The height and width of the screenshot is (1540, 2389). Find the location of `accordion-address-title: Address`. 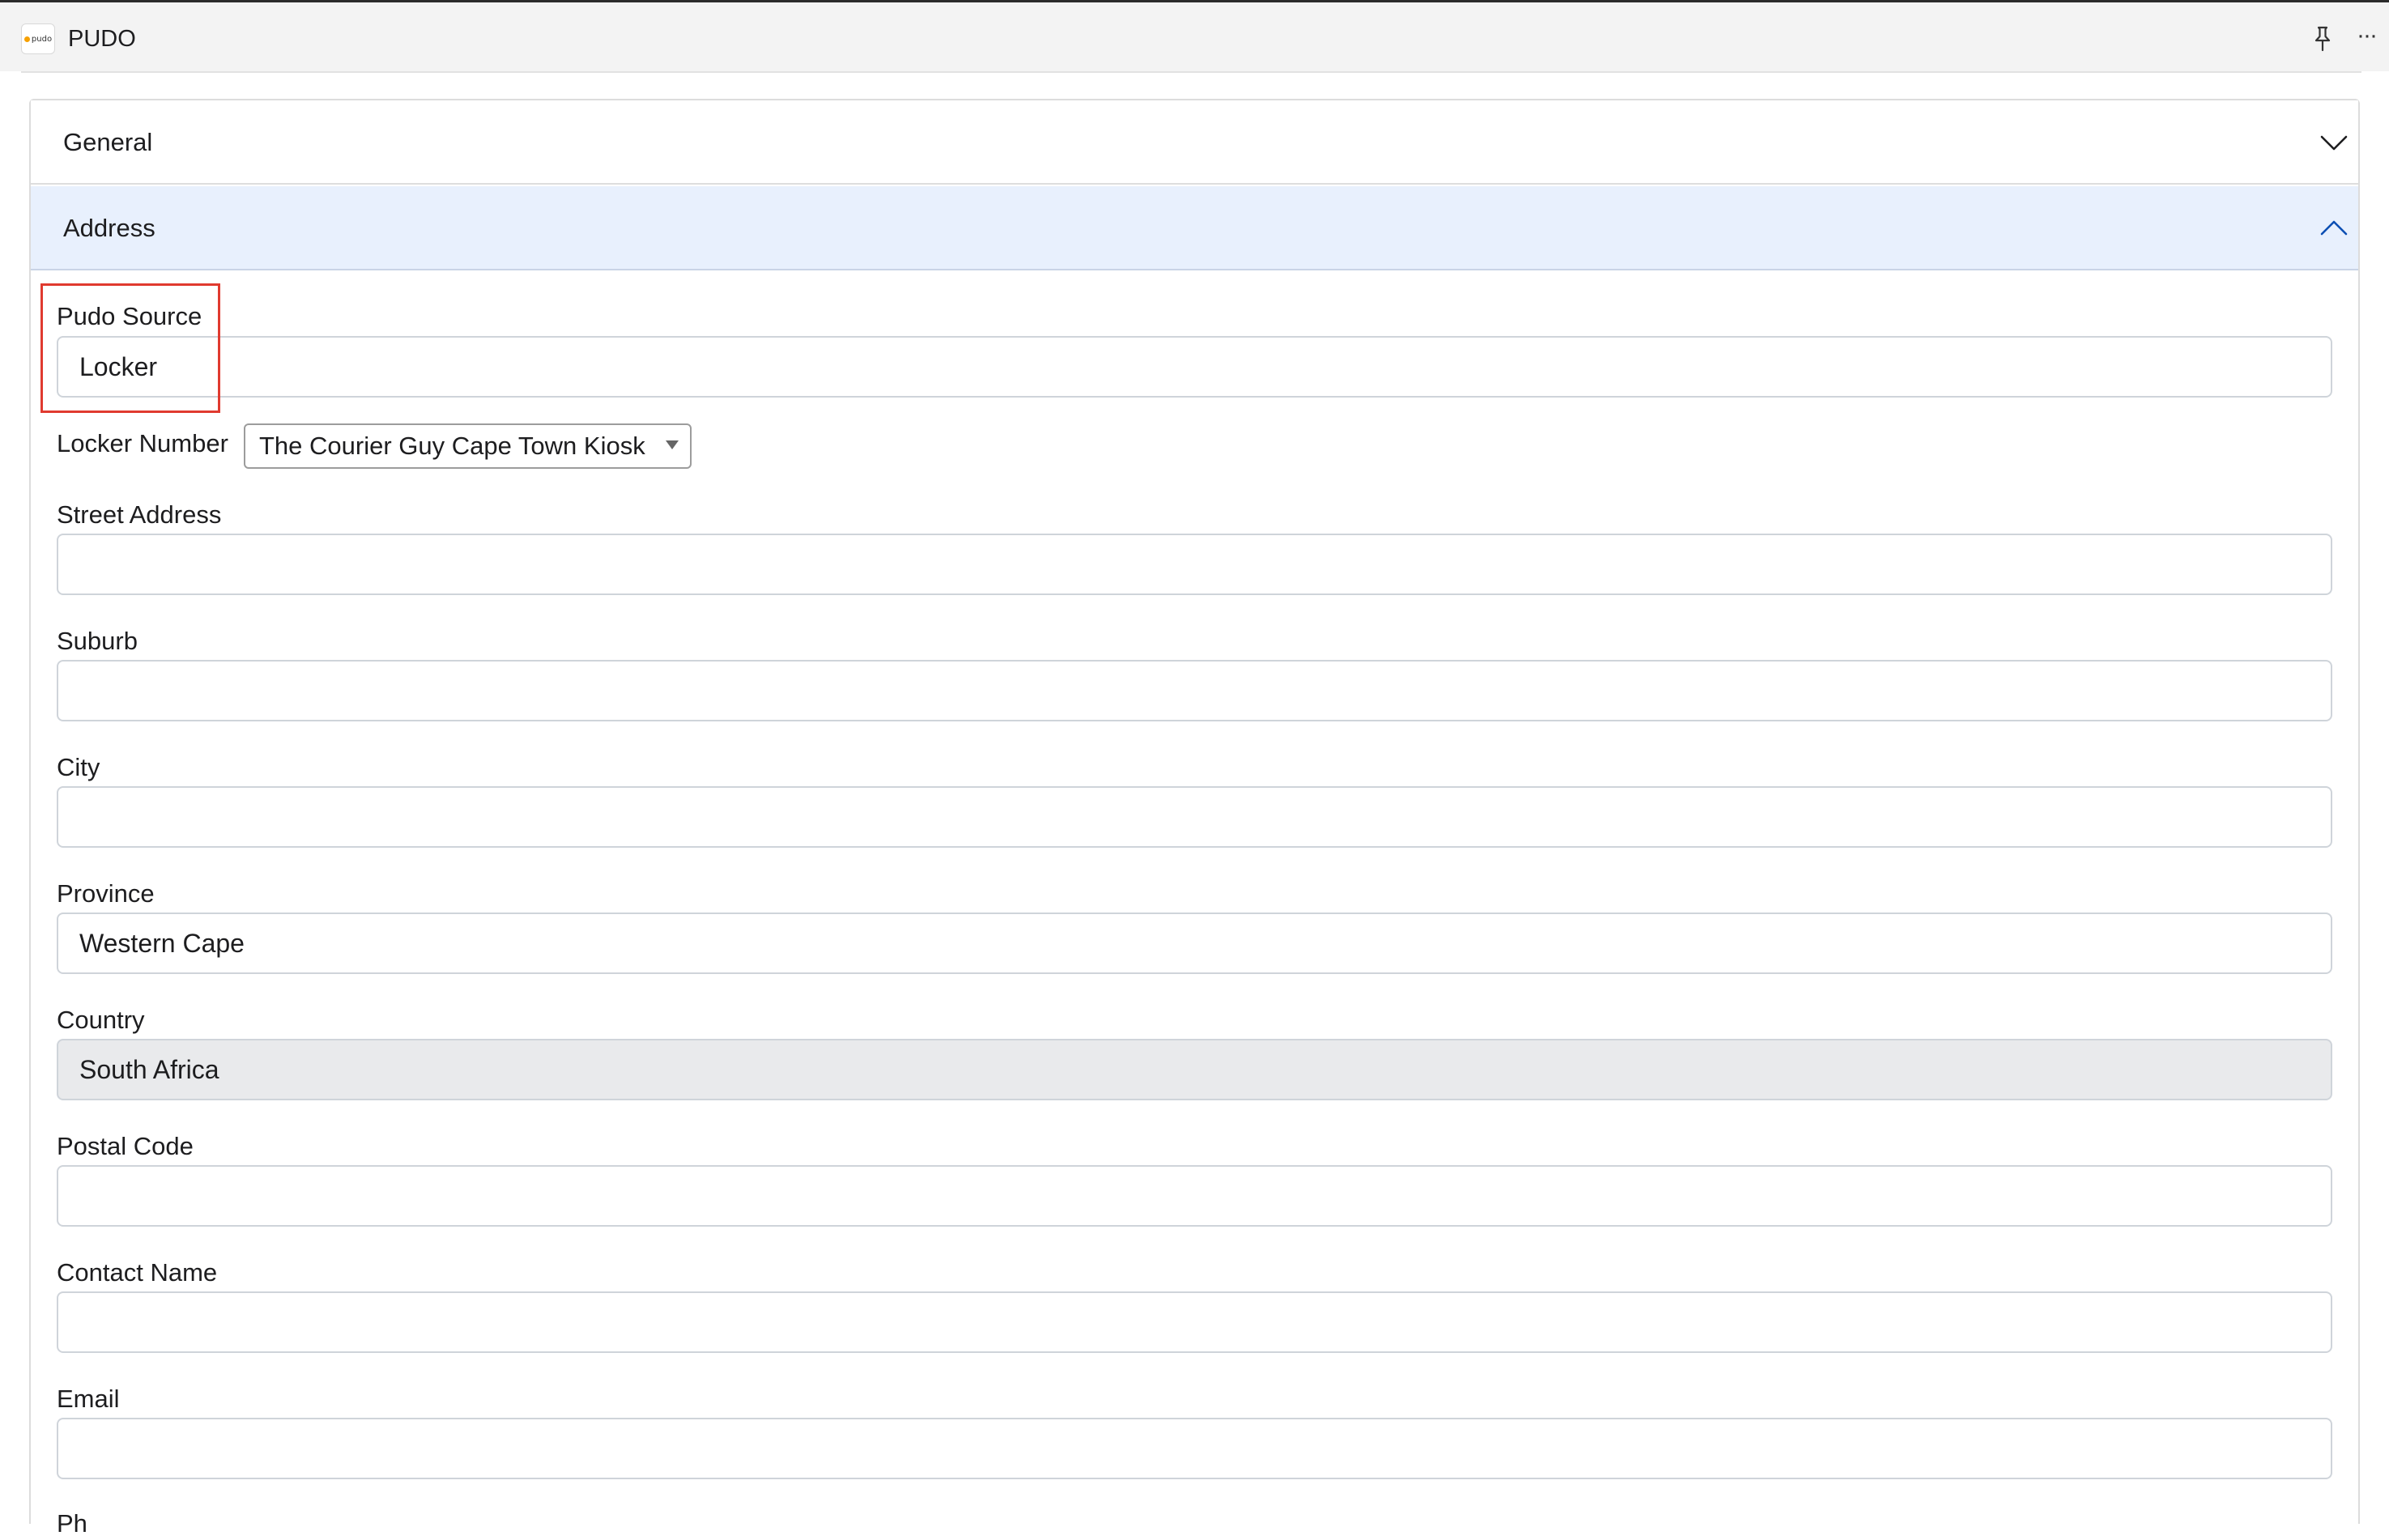

accordion-address-title: Address is located at coordinates (109, 228).